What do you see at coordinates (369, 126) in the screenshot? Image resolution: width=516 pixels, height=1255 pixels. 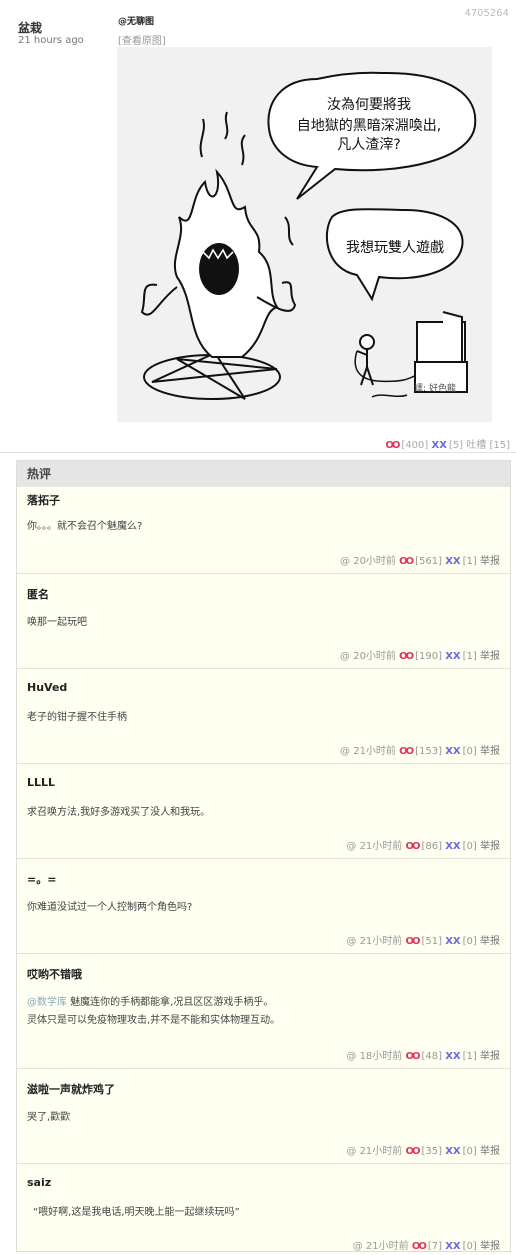 I see `bubble1-line2: 自地獄的黑暗深淵喚出,` at bounding box center [369, 126].